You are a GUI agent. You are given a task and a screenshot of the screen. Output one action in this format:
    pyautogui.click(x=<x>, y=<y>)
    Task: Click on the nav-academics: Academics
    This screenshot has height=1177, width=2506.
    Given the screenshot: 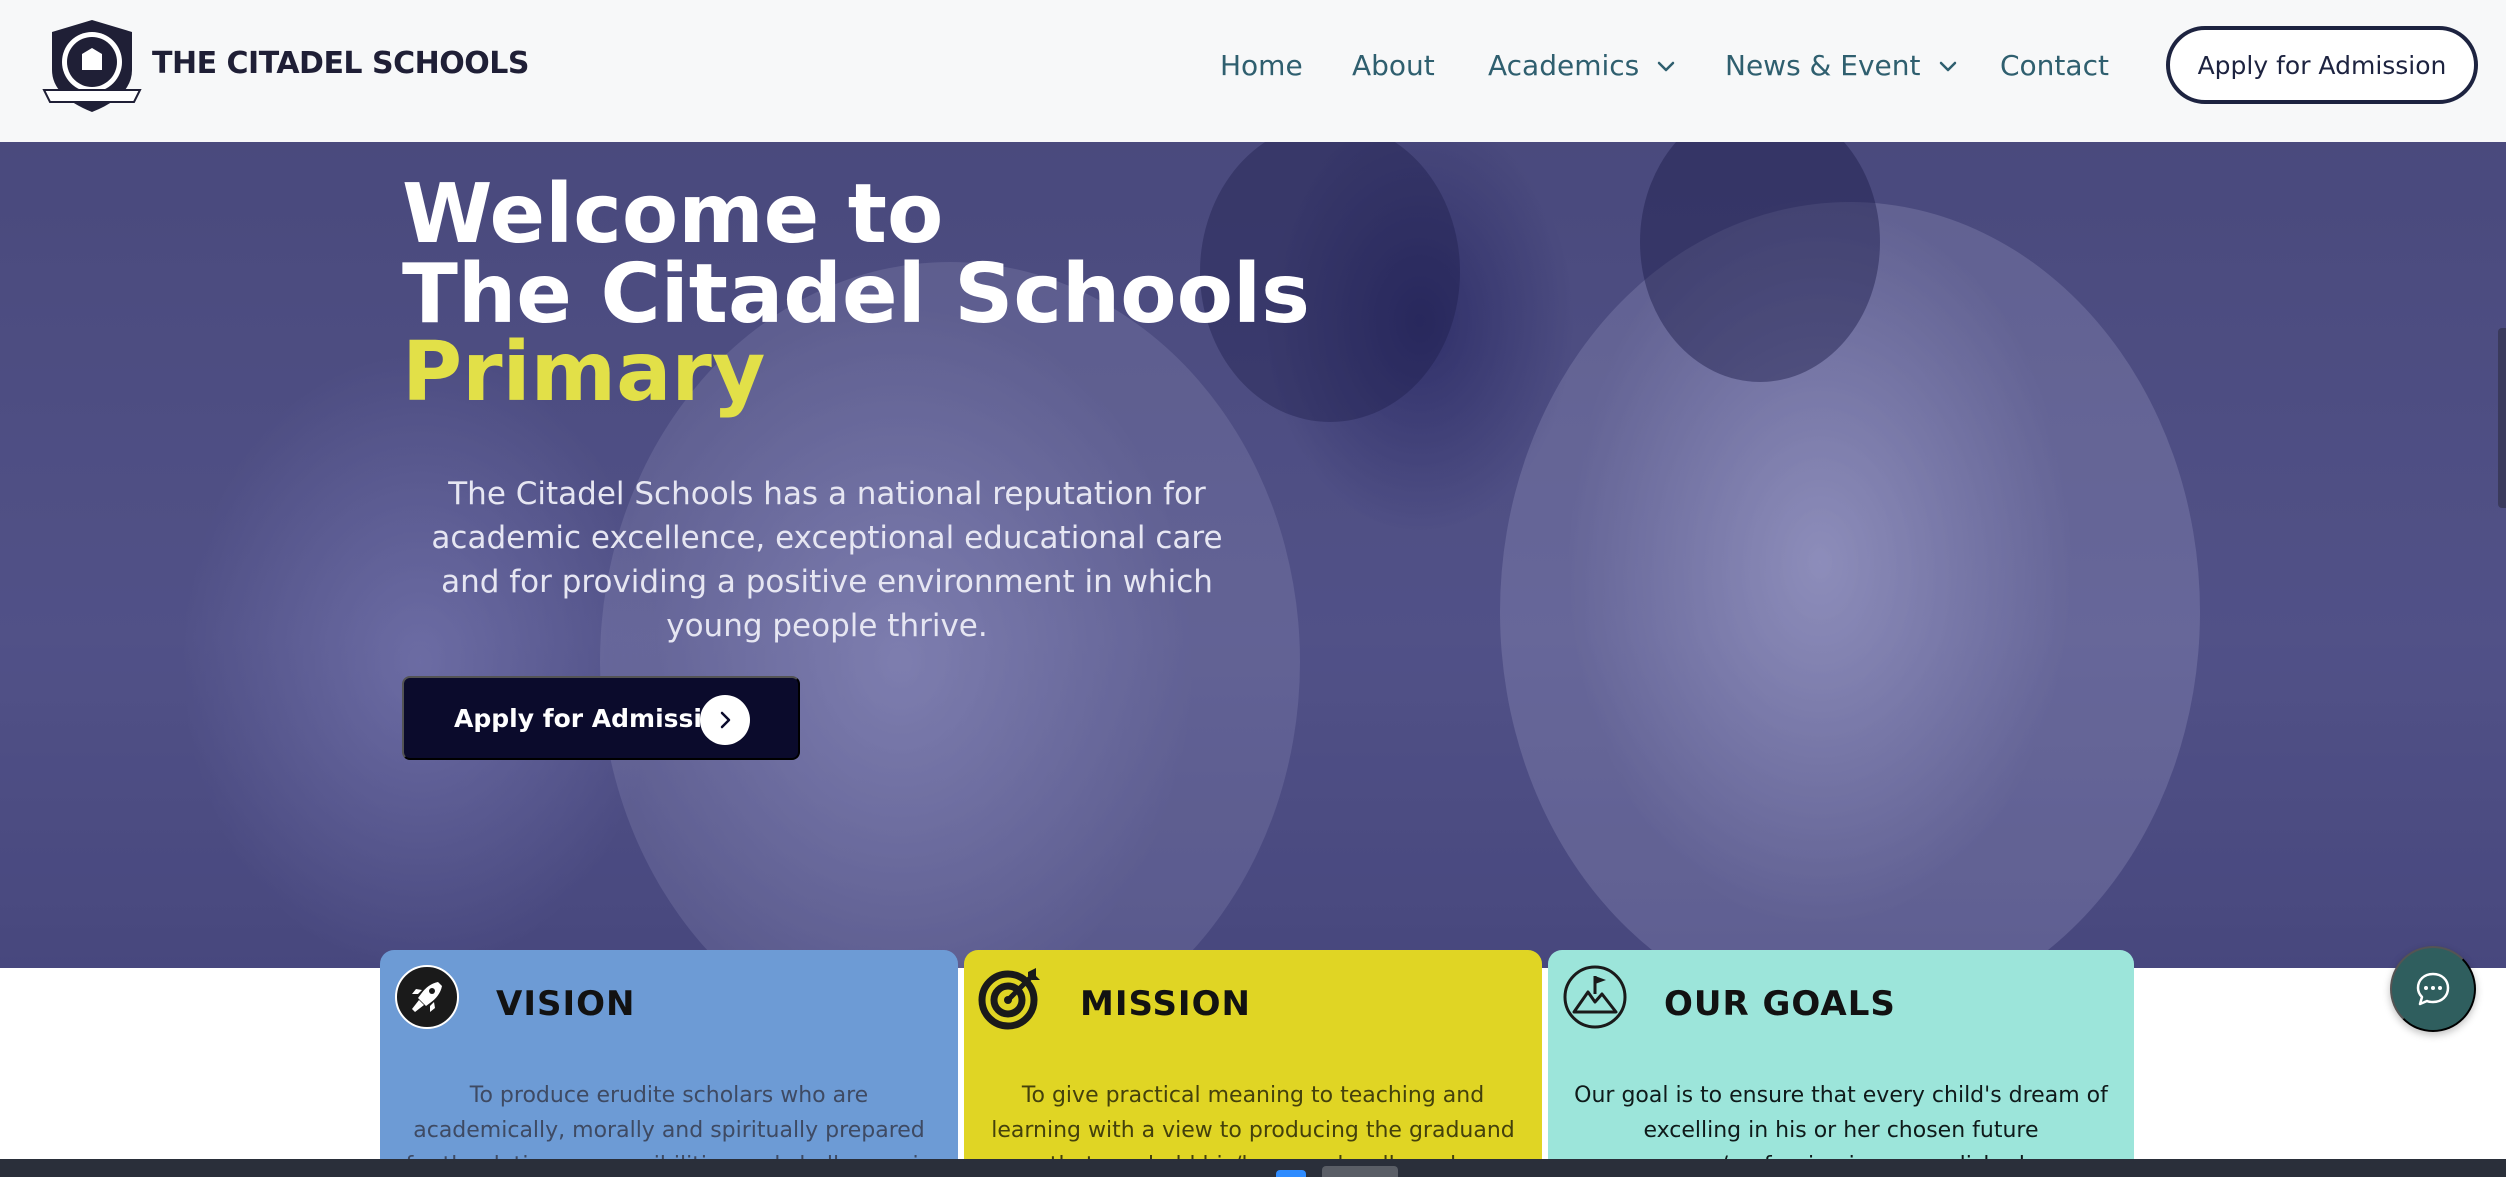 What is the action you would take?
    pyautogui.click(x=1582, y=66)
    